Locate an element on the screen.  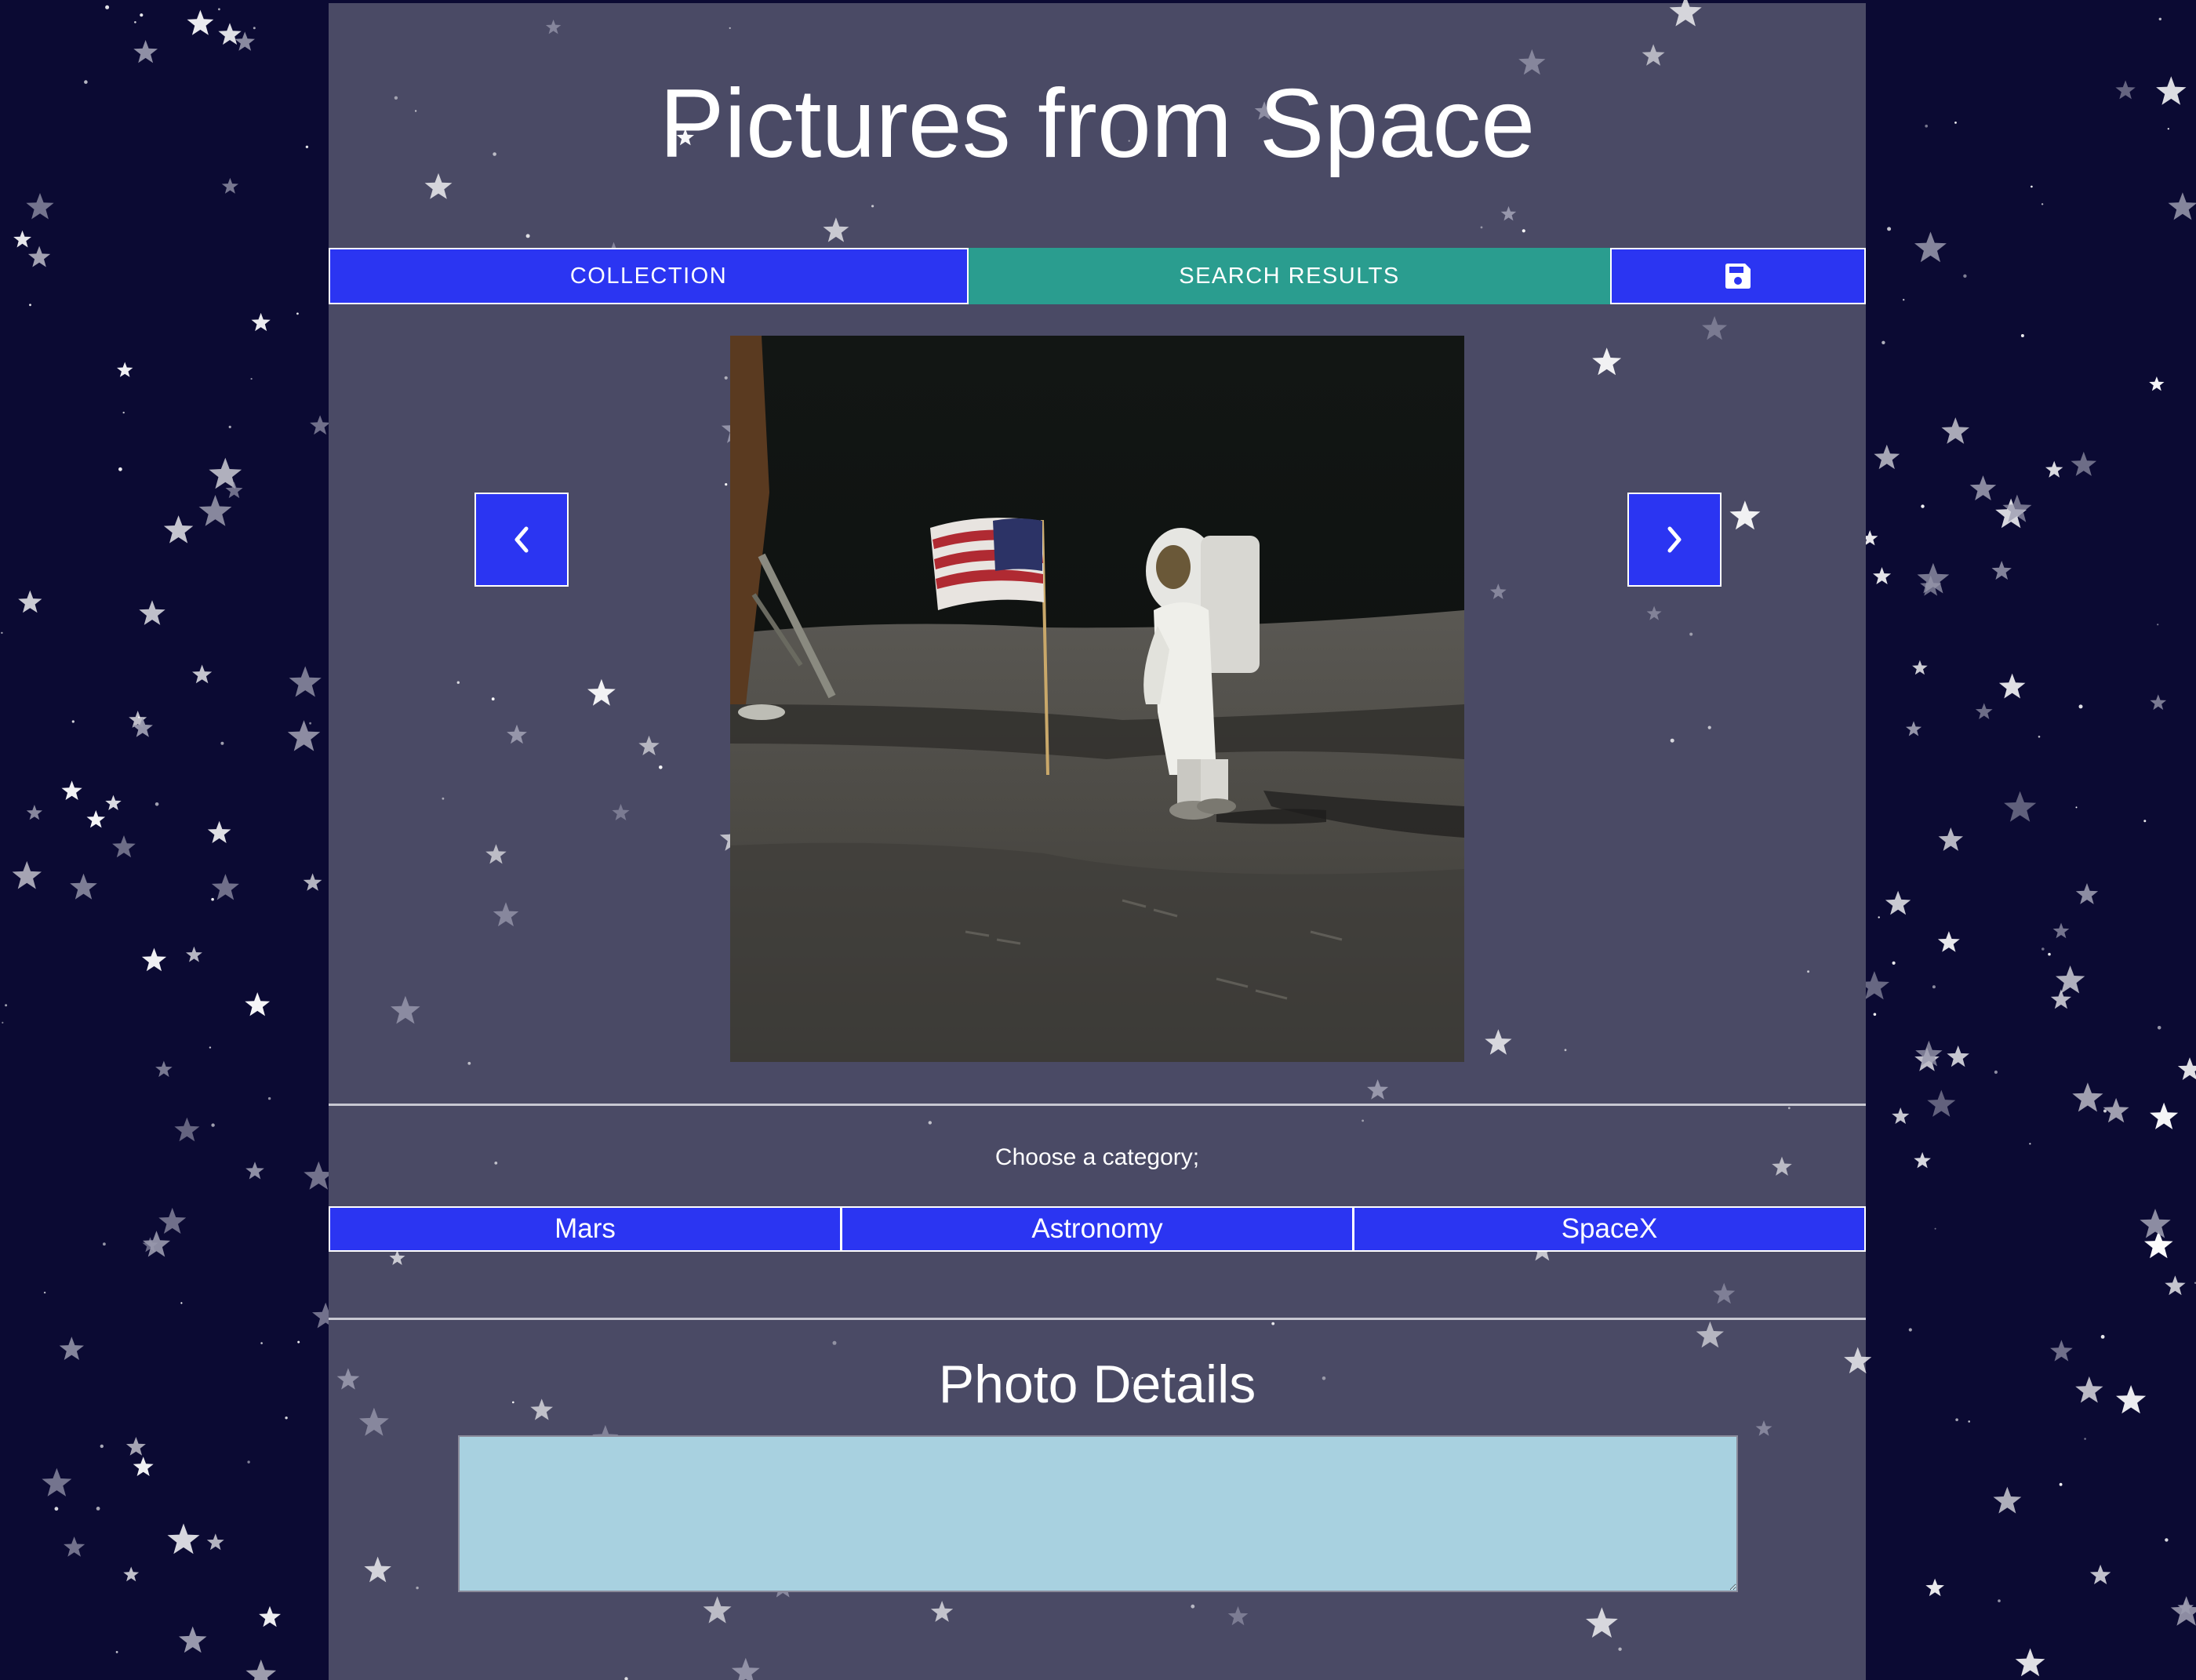
category-button-spacex: SpaceX is located at coordinates (1609, 1229).